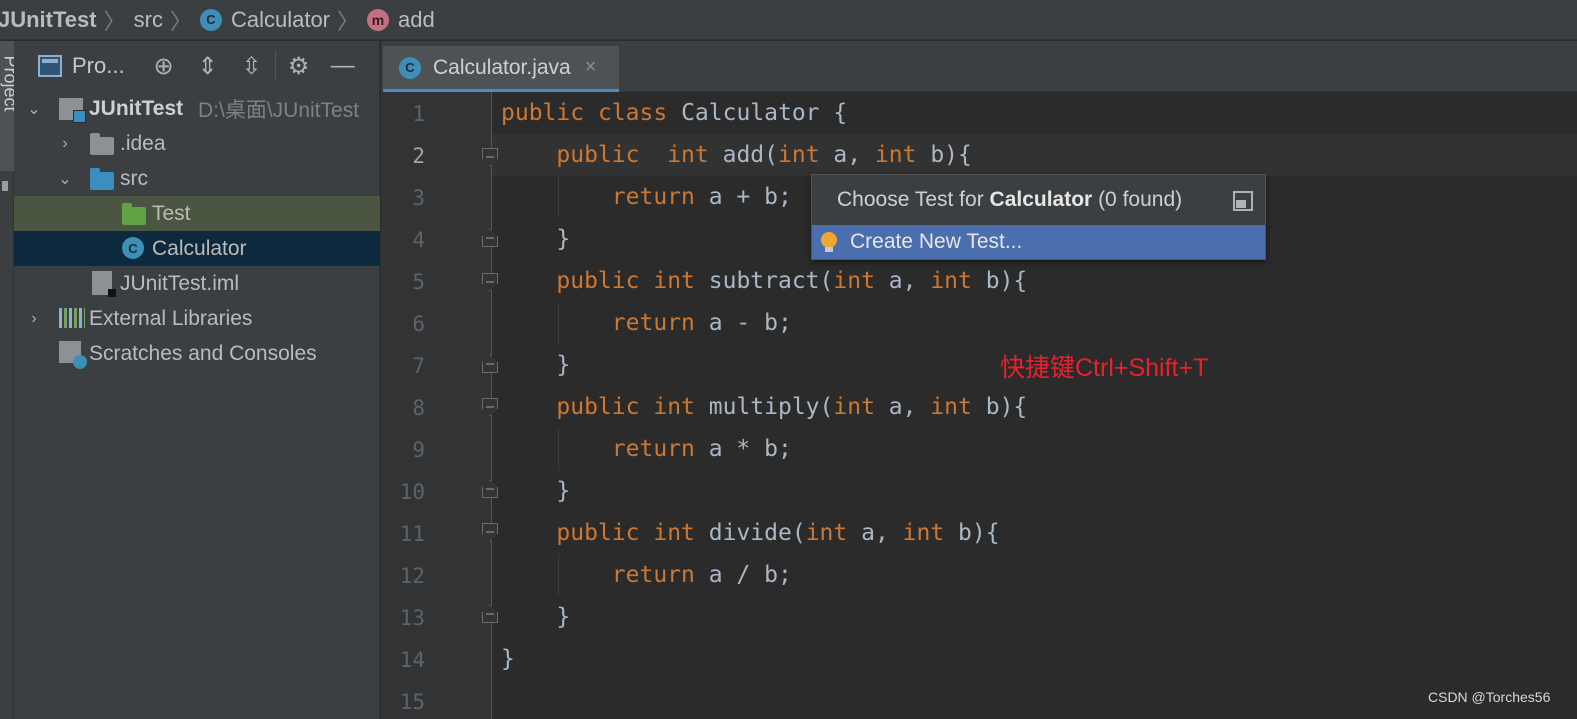 The width and height of the screenshot is (1577, 719). Describe the element at coordinates (591, 67) in the screenshot. I see `close-icon: ×` at that location.